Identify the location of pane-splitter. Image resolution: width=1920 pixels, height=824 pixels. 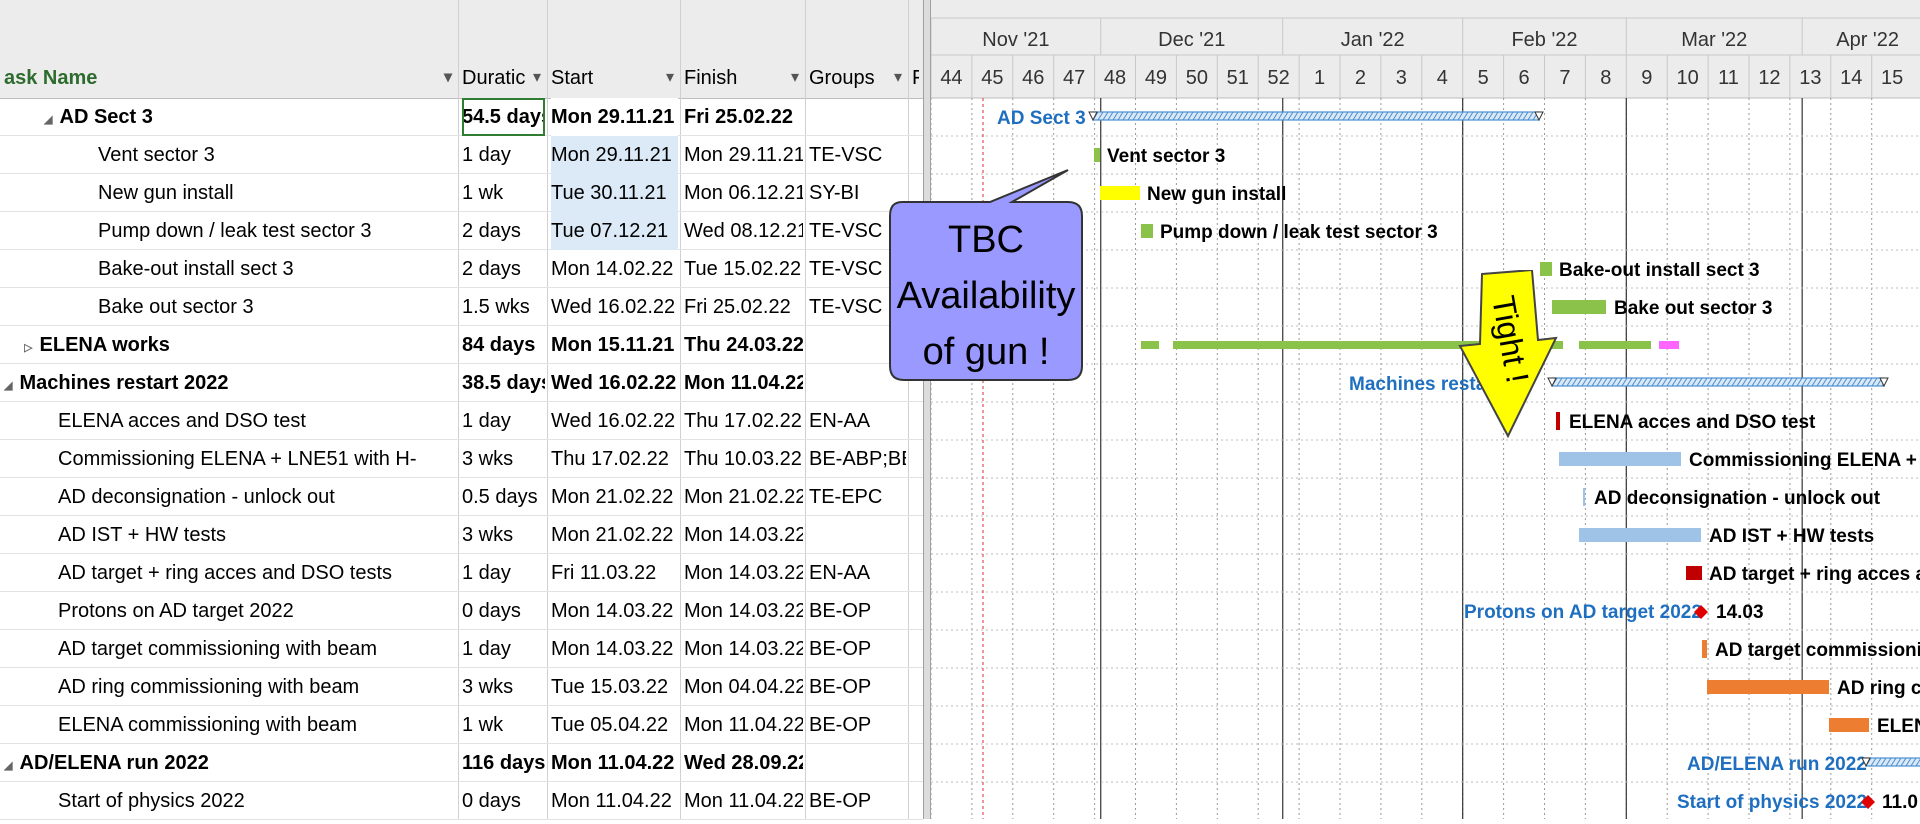
(927, 409).